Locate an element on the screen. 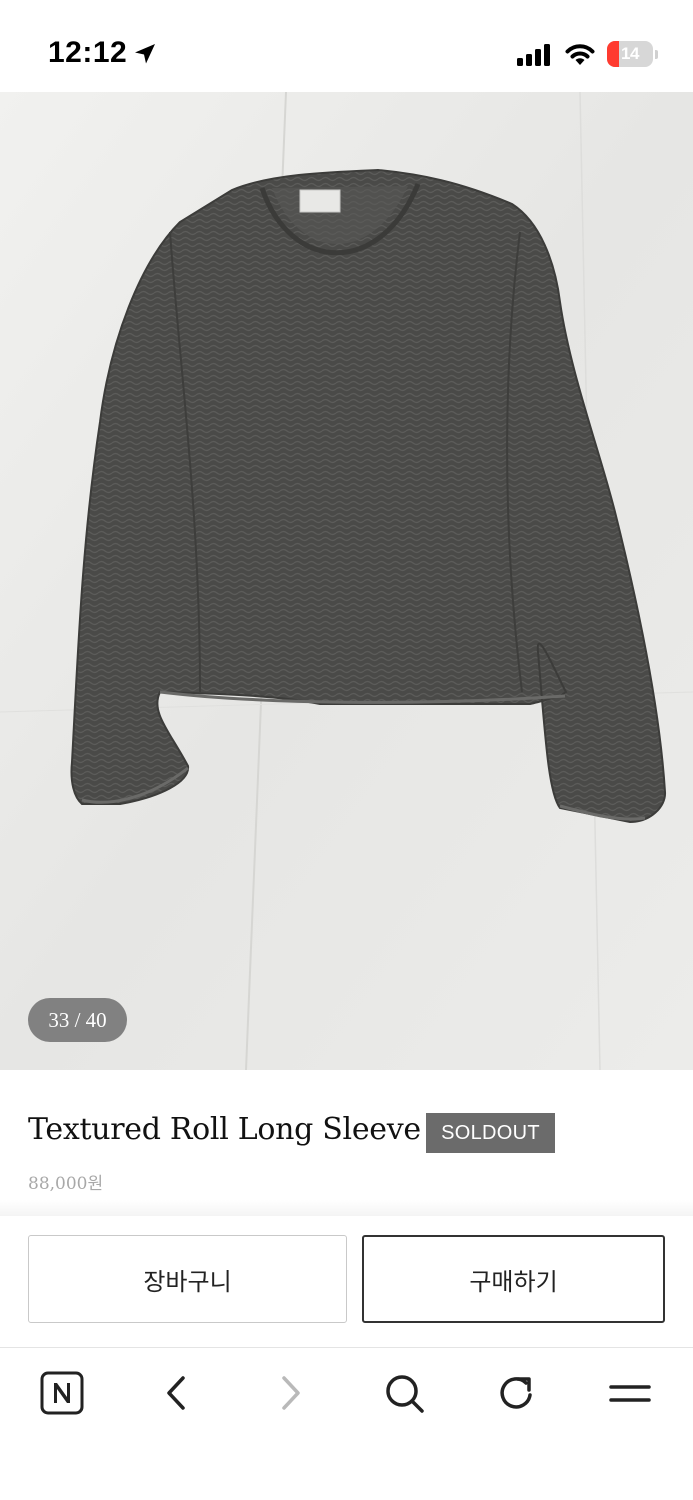  naver-home-icon is located at coordinates (62, 1393).